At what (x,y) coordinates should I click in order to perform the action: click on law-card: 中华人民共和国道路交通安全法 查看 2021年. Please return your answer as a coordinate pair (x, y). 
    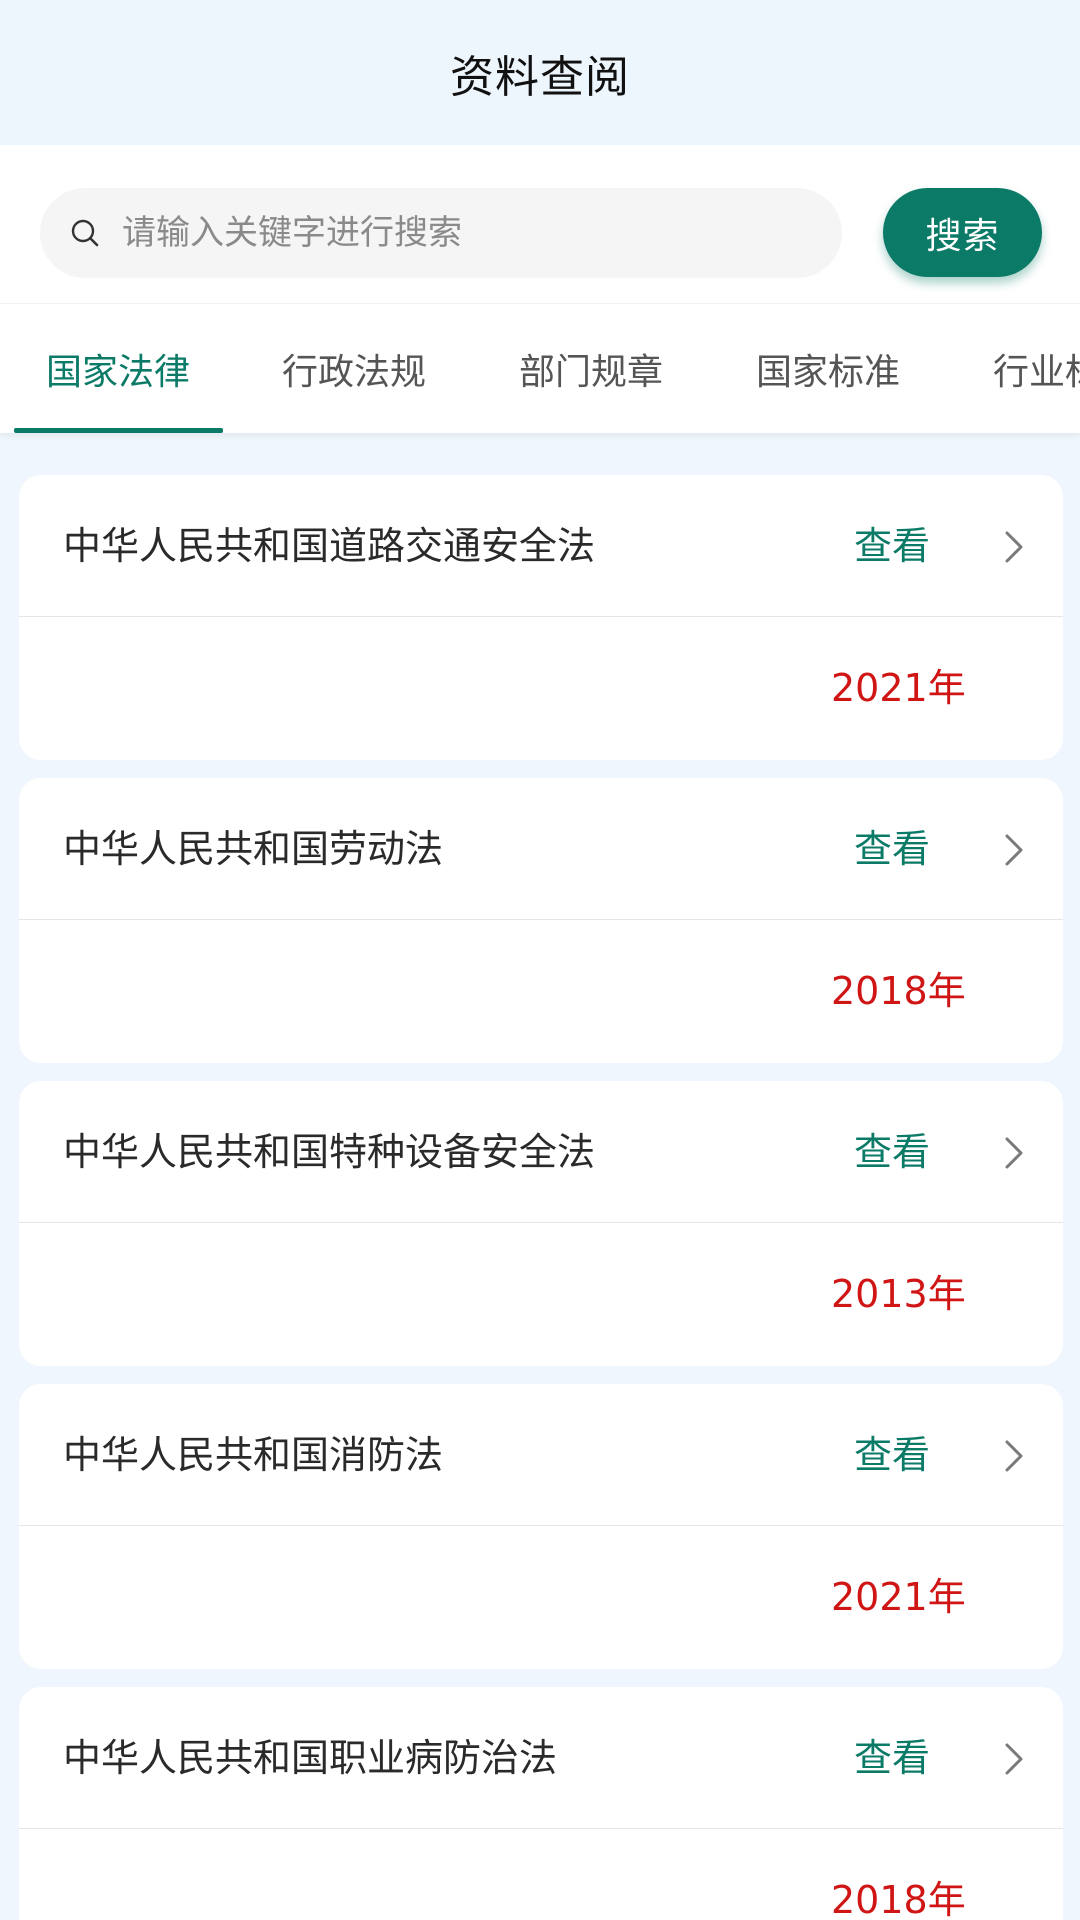
    Looking at the image, I should click on (541, 617).